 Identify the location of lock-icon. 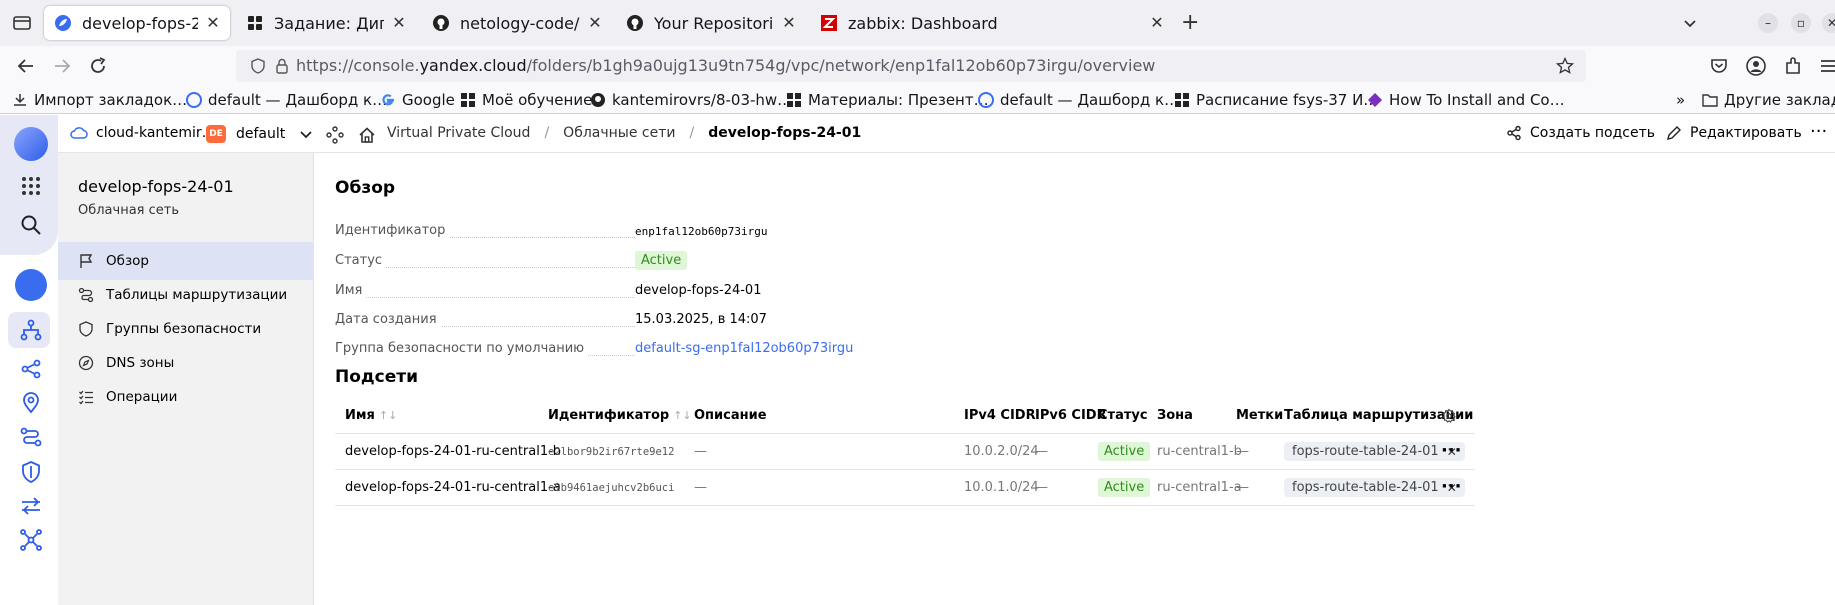
(282, 66).